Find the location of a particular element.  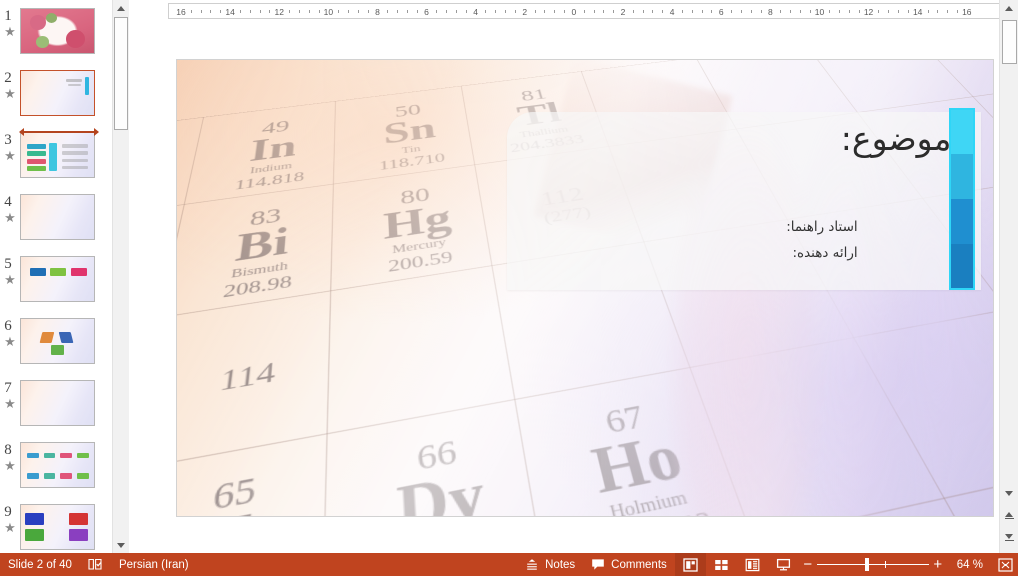

zoom-out-button: − is located at coordinates (808, 564).